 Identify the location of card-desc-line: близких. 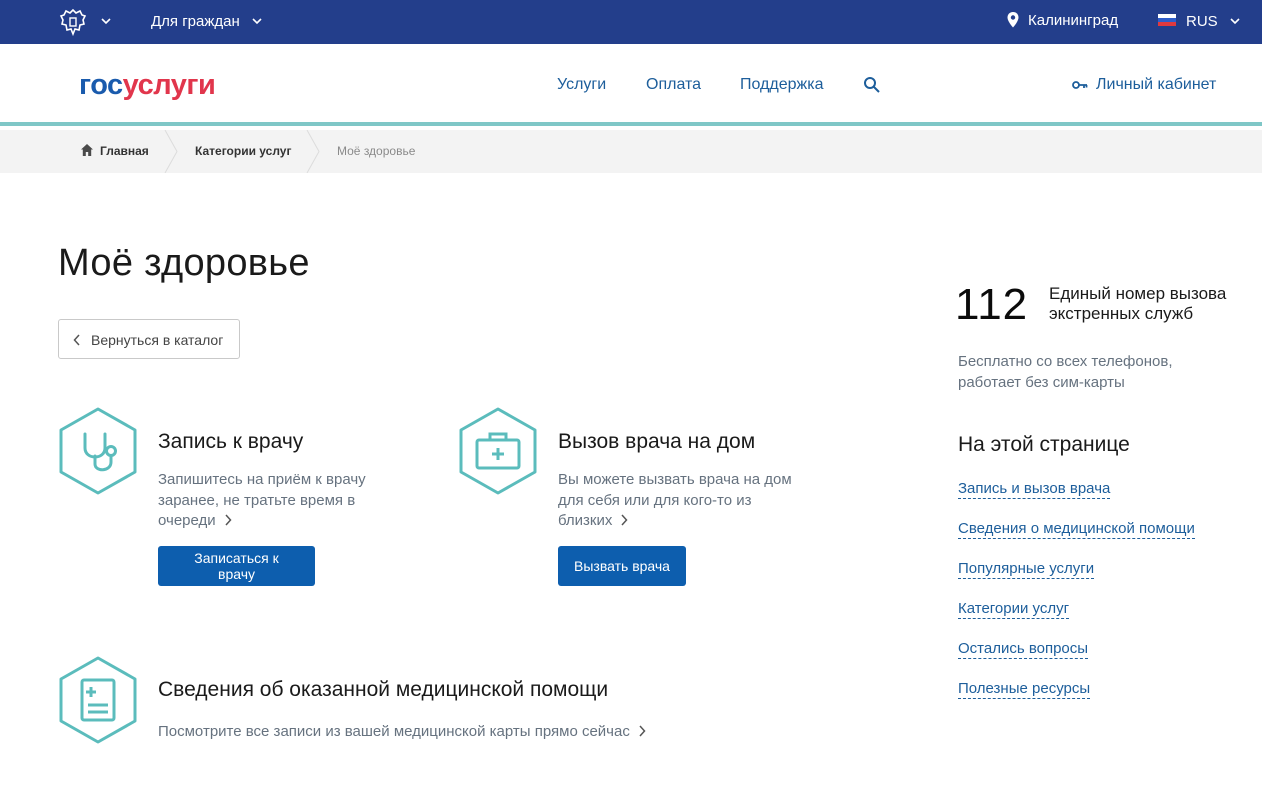
(585, 520).